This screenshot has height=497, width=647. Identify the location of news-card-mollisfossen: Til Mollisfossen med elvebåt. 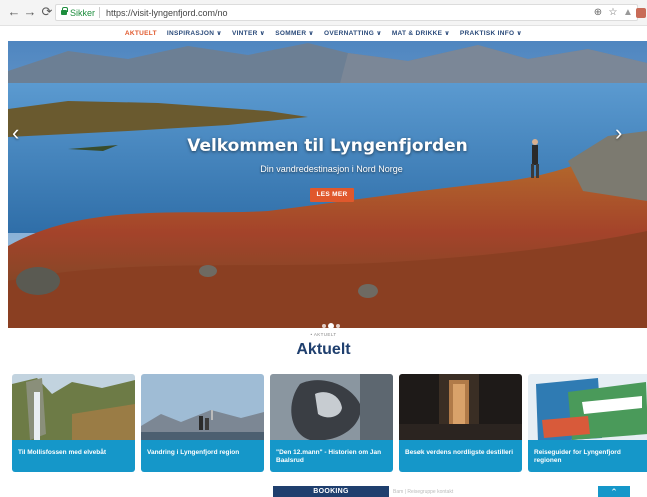
(73, 423).